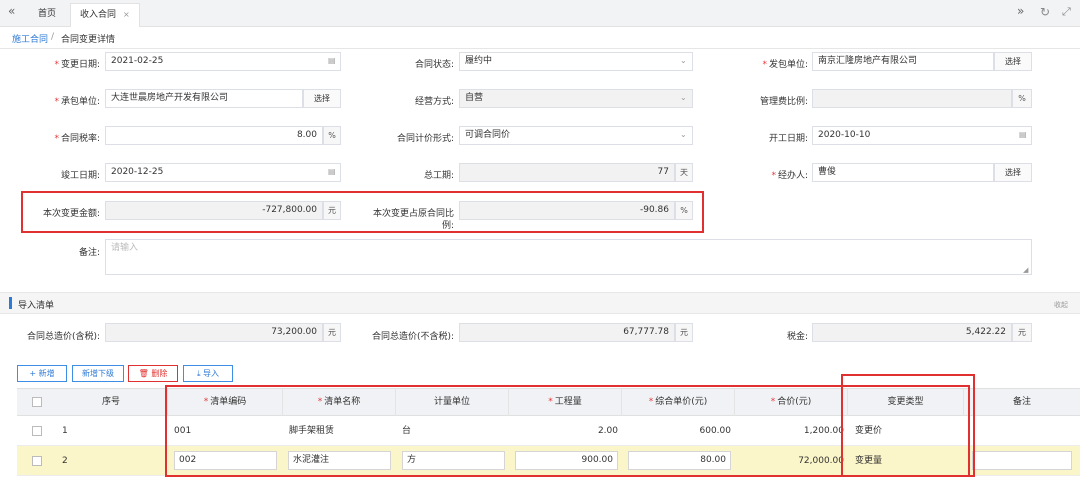  I want to click on col-note: 备注, so click(1021, 402).